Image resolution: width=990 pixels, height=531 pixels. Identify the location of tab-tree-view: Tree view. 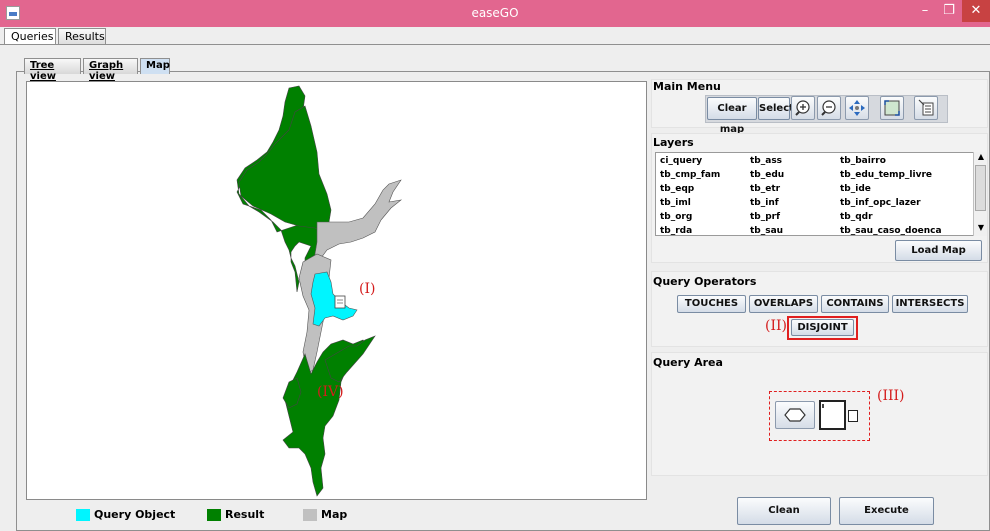
(52, 70).